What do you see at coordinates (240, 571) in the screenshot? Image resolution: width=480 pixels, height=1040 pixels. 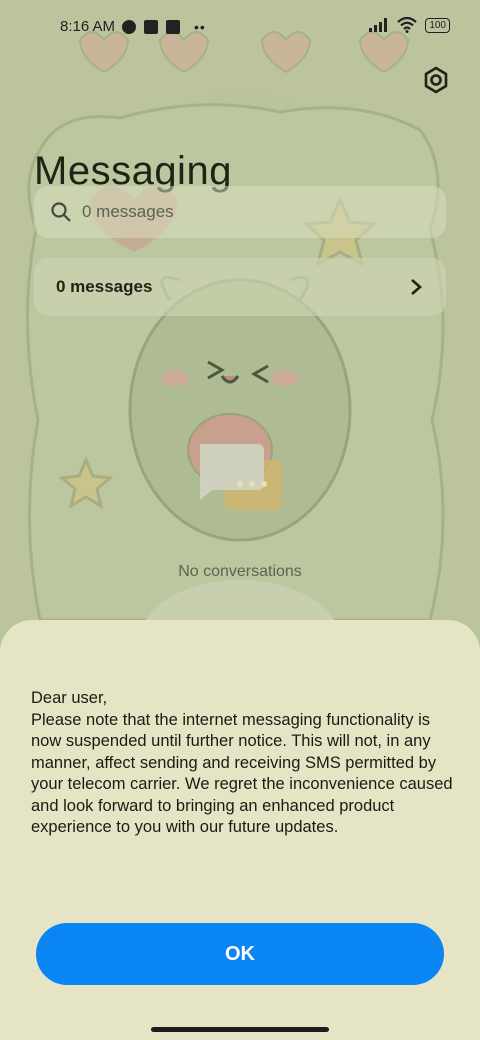 I see `empty-state-text: No conversations` at bounding box center [240, 571].